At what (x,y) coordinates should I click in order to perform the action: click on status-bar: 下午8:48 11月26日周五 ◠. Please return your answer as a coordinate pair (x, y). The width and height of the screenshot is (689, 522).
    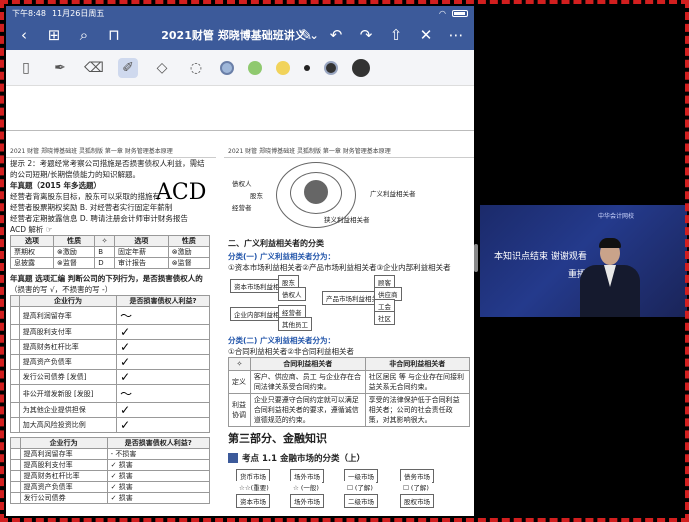
    Looking at the image, I should click on (240, 13).